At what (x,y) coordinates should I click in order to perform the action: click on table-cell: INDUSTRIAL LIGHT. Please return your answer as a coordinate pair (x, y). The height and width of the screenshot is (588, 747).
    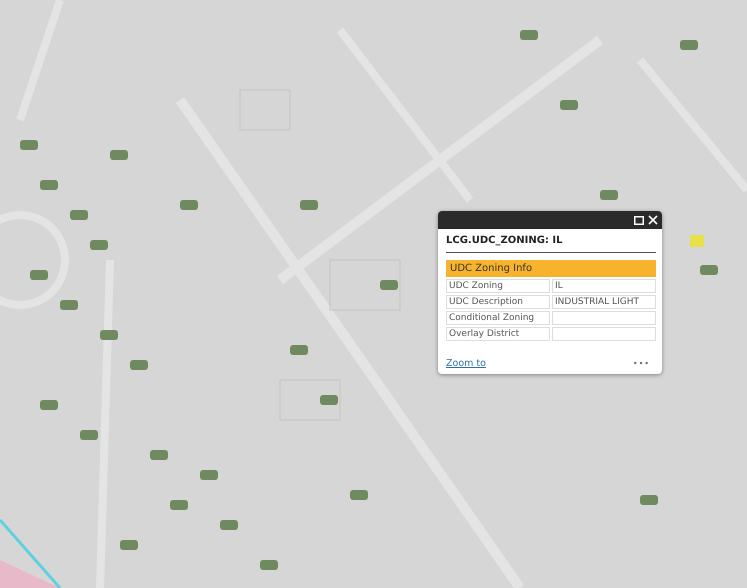
    Looking at the image, I should click on (604, 302).